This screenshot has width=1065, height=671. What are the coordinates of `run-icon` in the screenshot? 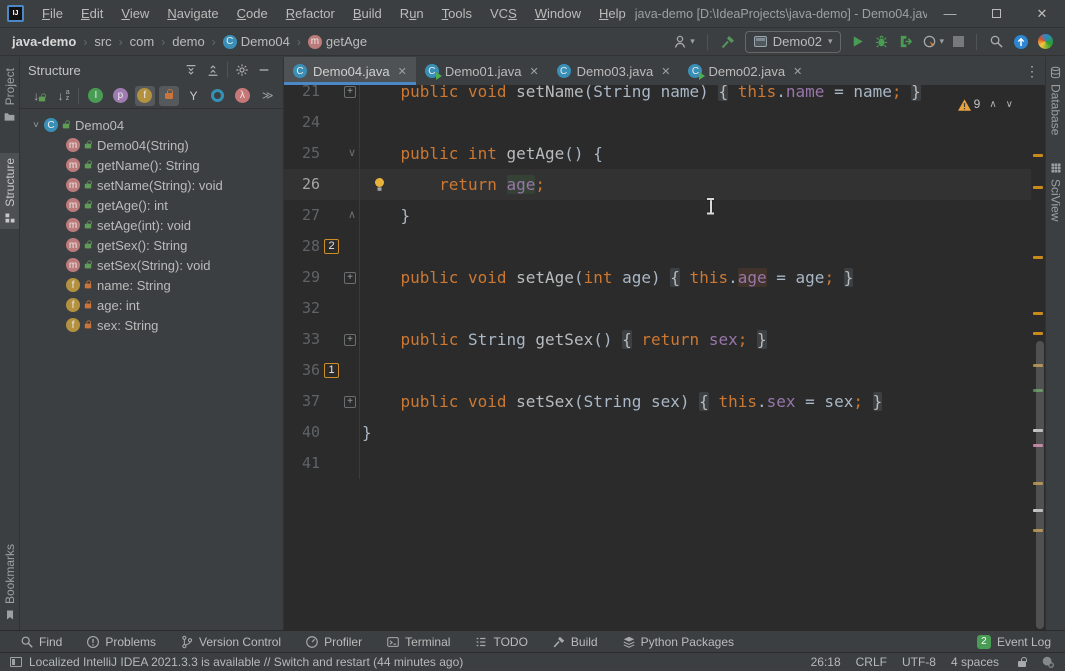 It's located at (857, 41).